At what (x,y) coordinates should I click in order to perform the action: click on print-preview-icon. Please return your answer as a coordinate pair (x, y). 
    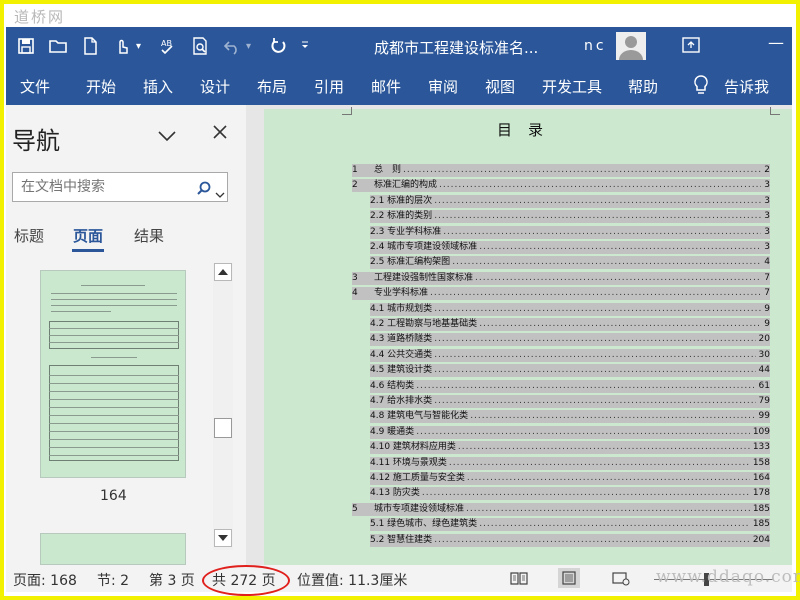
    Looking at the image, I should click on (200, 46).